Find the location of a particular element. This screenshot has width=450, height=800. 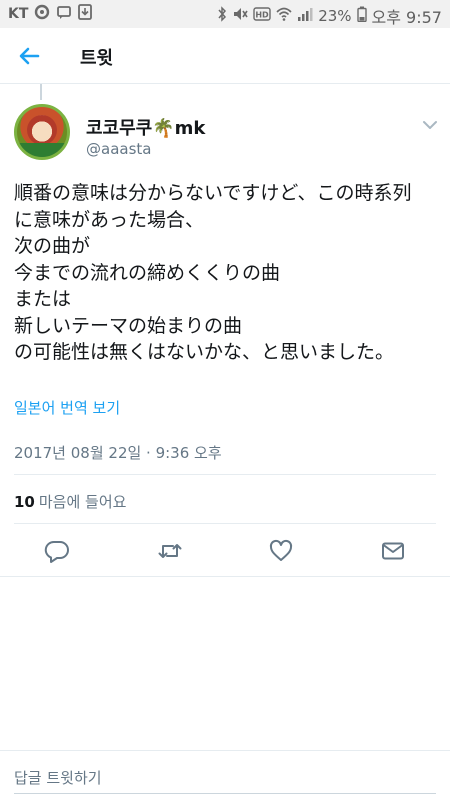

bluetooth-icon is located at coordinates (222, 16).